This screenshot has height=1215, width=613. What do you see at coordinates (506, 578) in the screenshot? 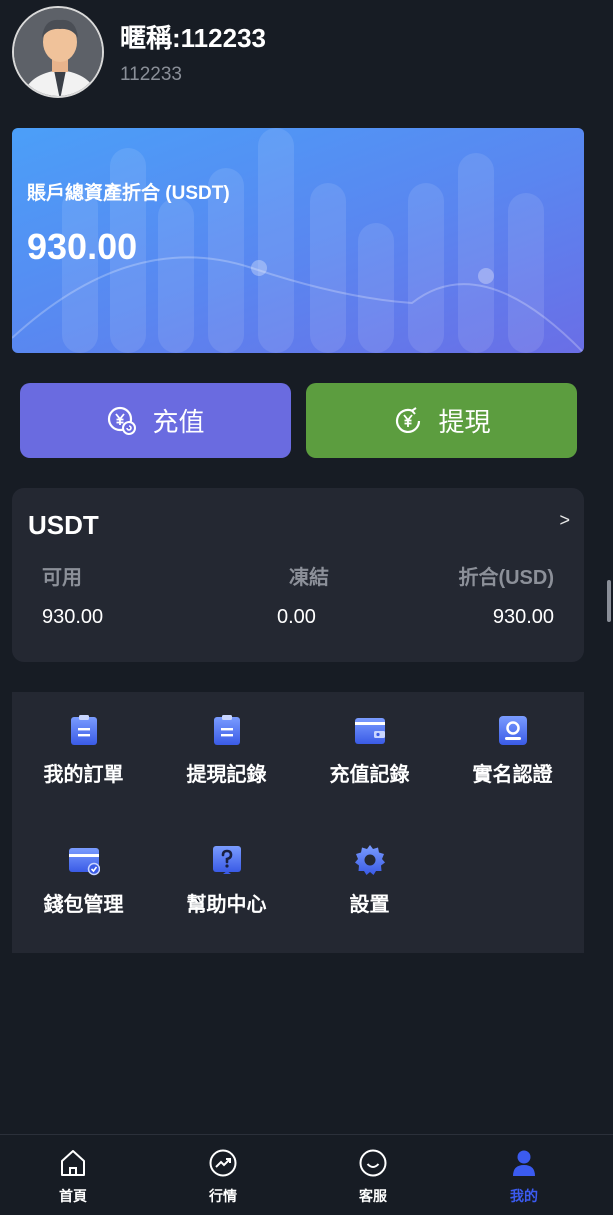
I see `converted-header: 折合(USD)` at bounding box center [506, 578].